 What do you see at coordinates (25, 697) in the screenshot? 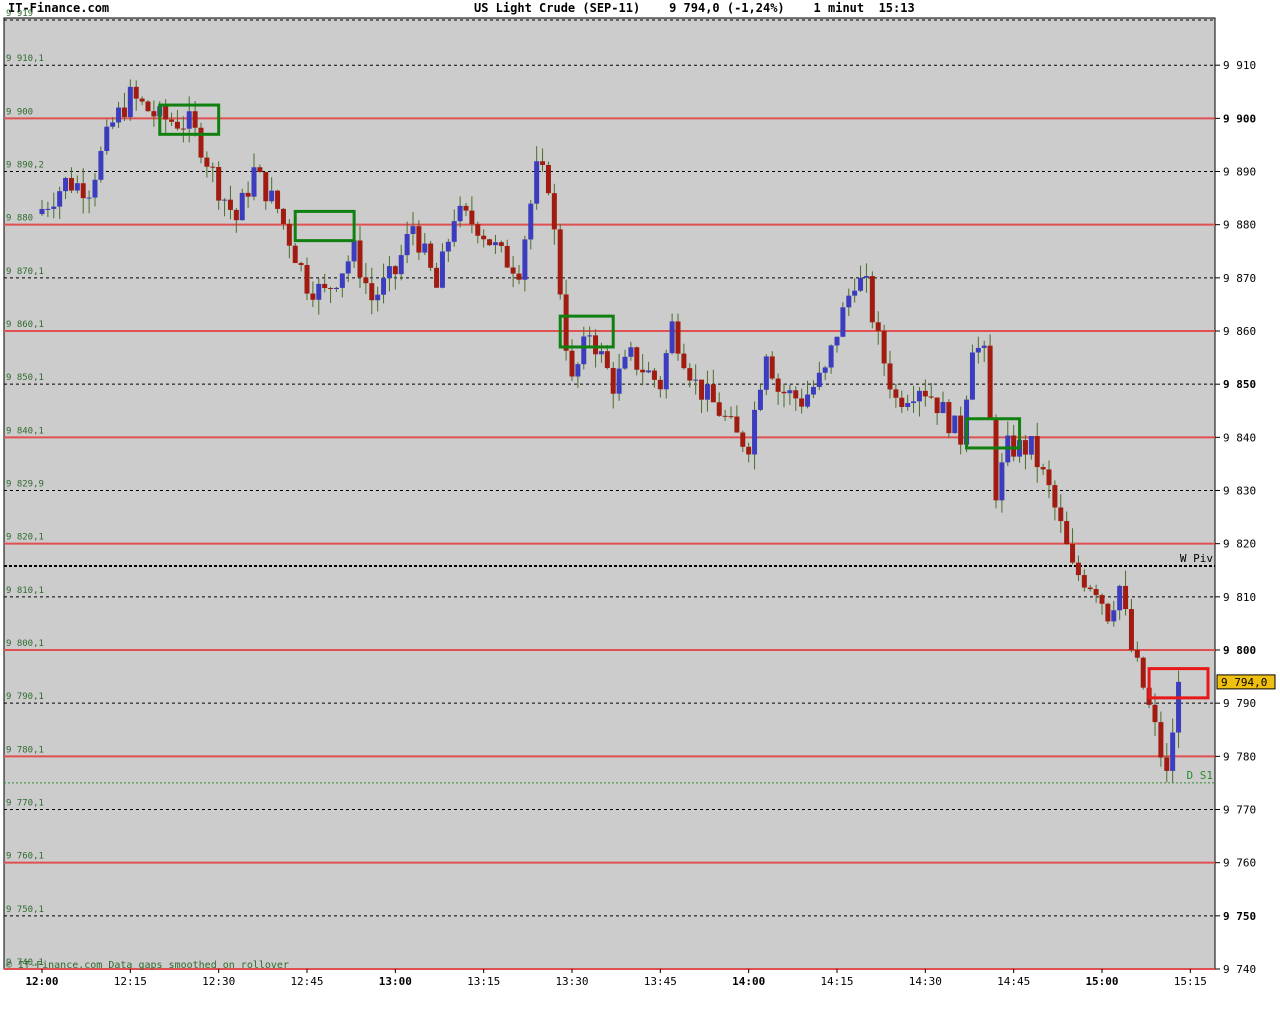
I see `level-label: 9 790,1` at bounding box center [25, 697].